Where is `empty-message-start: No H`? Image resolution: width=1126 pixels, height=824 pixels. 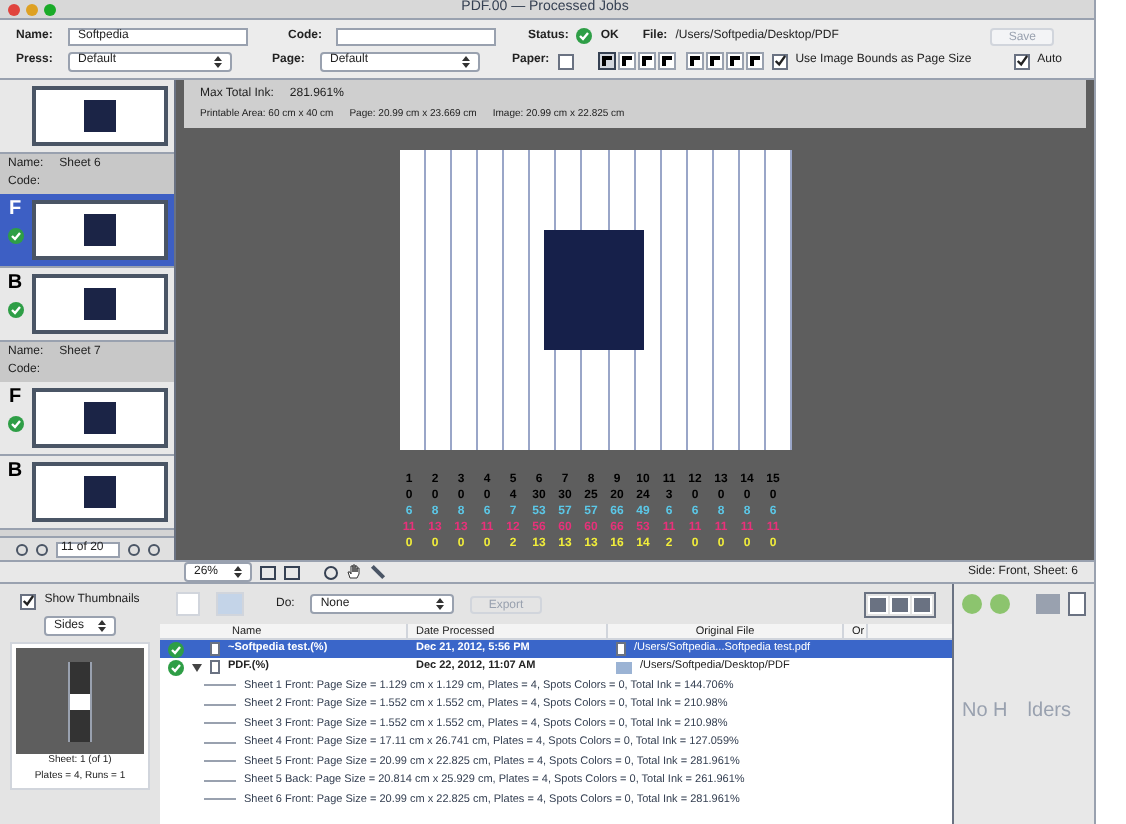 empty-message-start: No H is located at coordinates (985, 712).